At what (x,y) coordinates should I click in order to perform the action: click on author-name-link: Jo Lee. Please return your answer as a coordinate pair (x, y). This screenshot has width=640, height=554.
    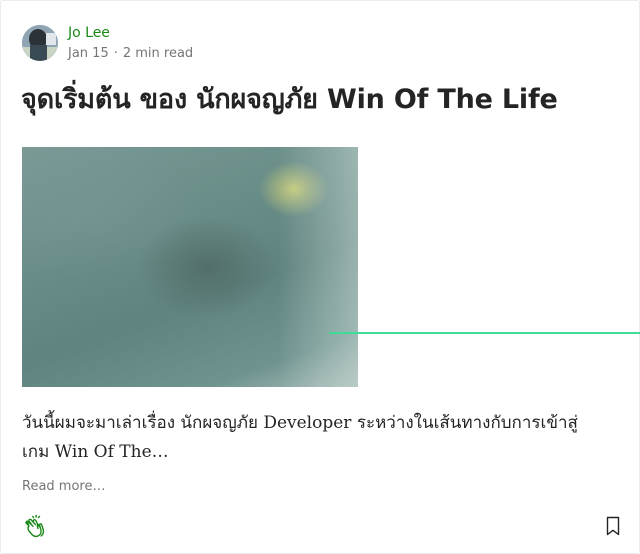
    Looking at the image, I should click on (89, 33).